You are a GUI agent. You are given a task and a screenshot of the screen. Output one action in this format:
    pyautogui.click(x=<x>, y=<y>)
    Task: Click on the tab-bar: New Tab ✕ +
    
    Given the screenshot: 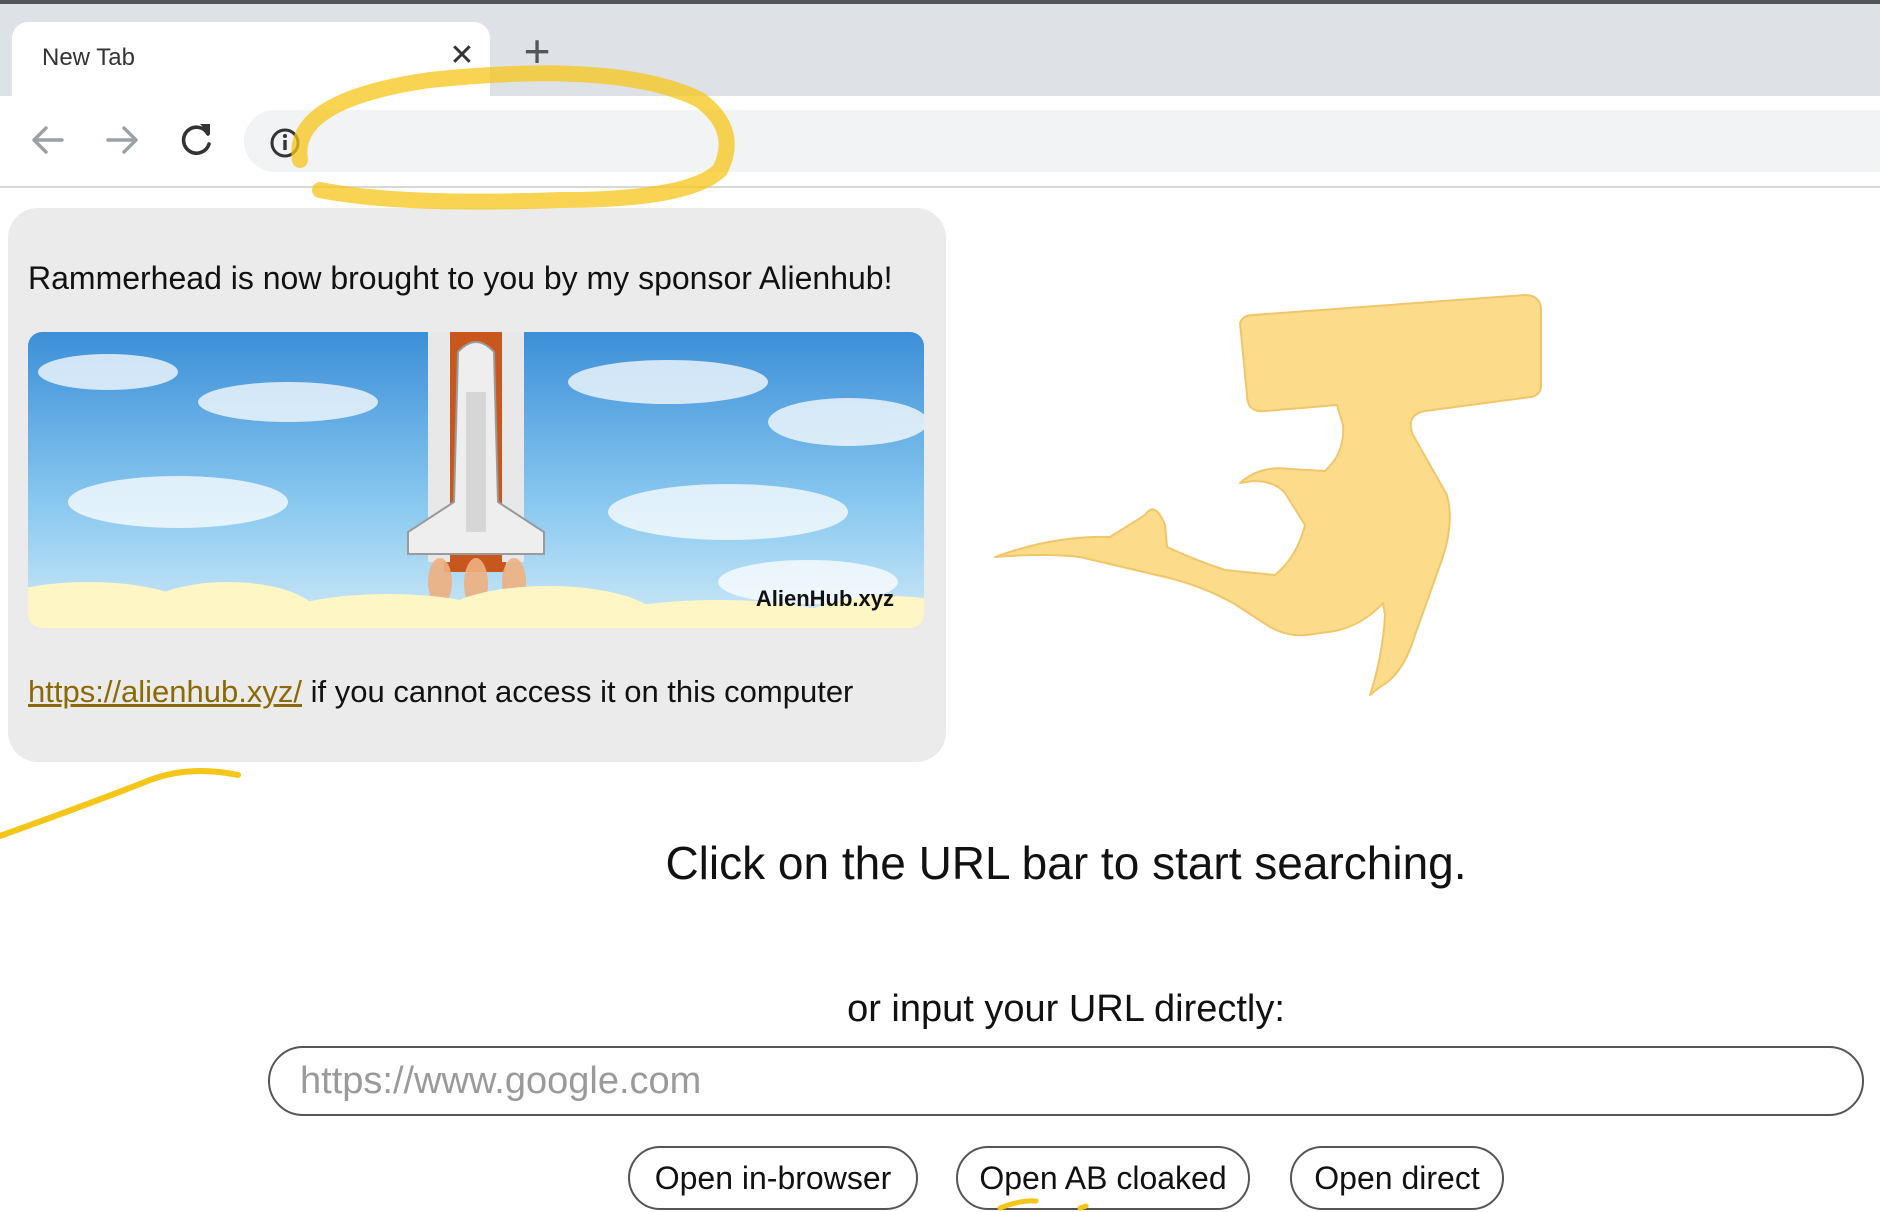 What is the action you would take?
    pyautogui.click(x=940, y=52)
    